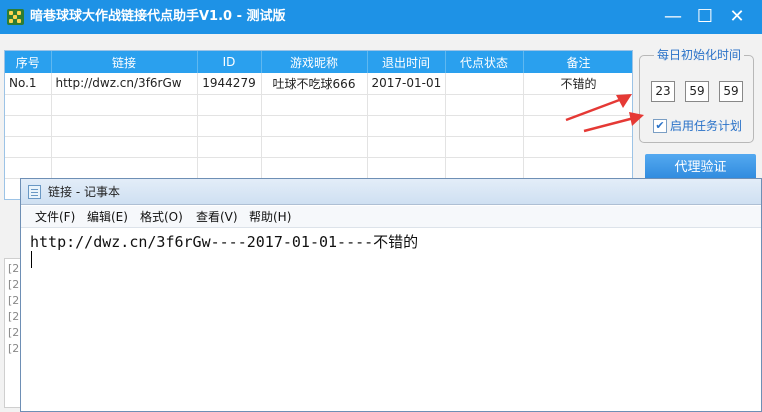 This screenshot has width=762, height=412. I want to click on notepad-menubar: 文件(F) 编辑(E) 格式(O) 查看(V) 帮助(H), so click(391, 217).